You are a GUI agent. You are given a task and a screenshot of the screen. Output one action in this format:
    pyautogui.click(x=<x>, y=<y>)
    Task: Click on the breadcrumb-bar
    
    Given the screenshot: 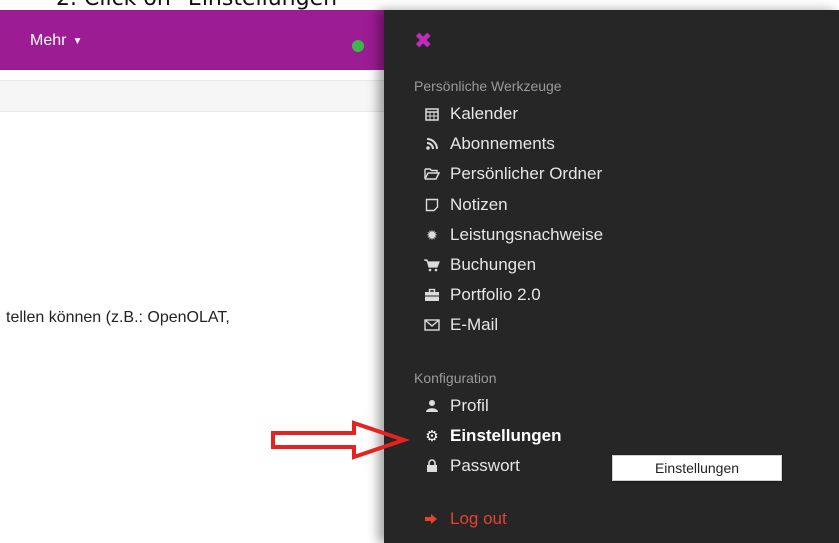 What is the action you would take?
    pyautogui.click(x=192, y=96)
    